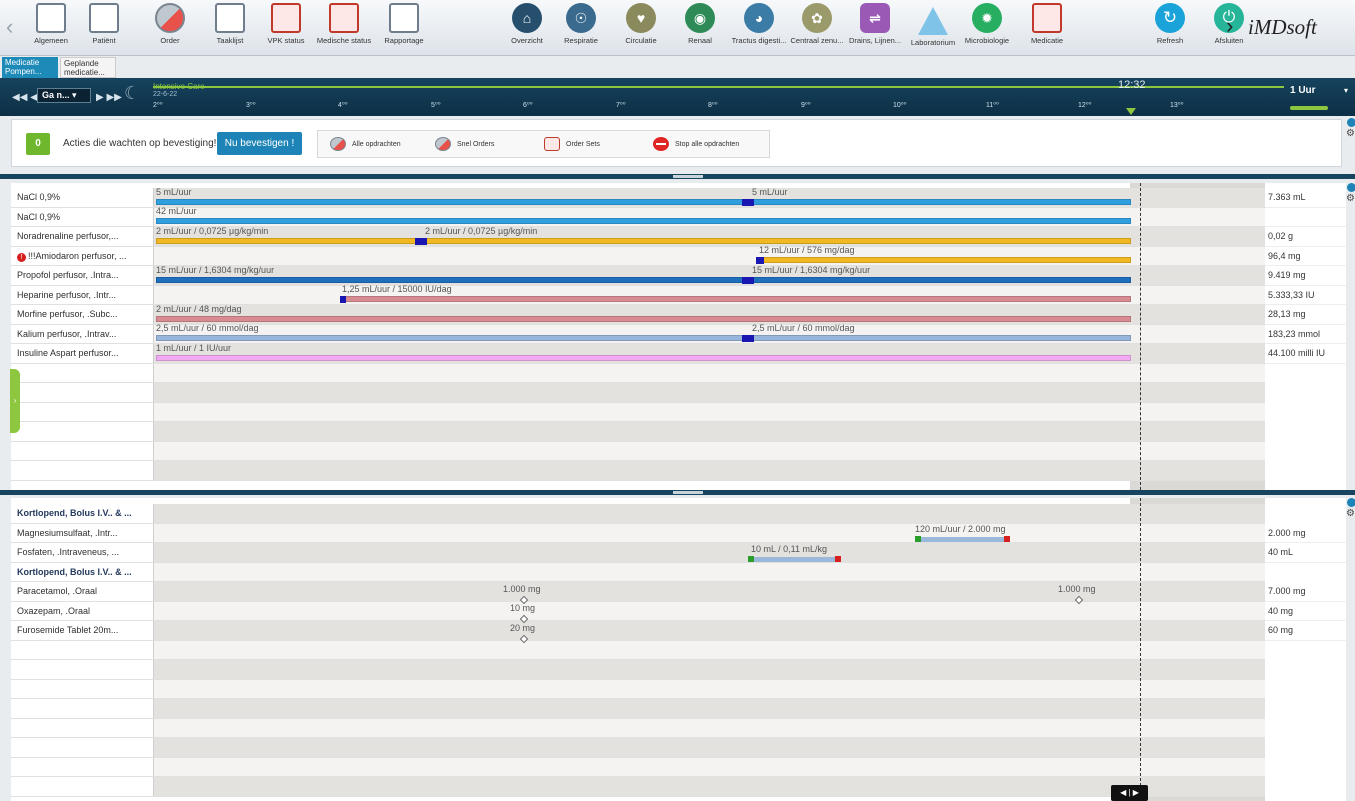 Image resolution: width=1355 pixels, height=801 pixels. Describe the element at coordinates (365, 144) in the screenshot. I see `all-orders-button: Alle opdrachten` at that location.